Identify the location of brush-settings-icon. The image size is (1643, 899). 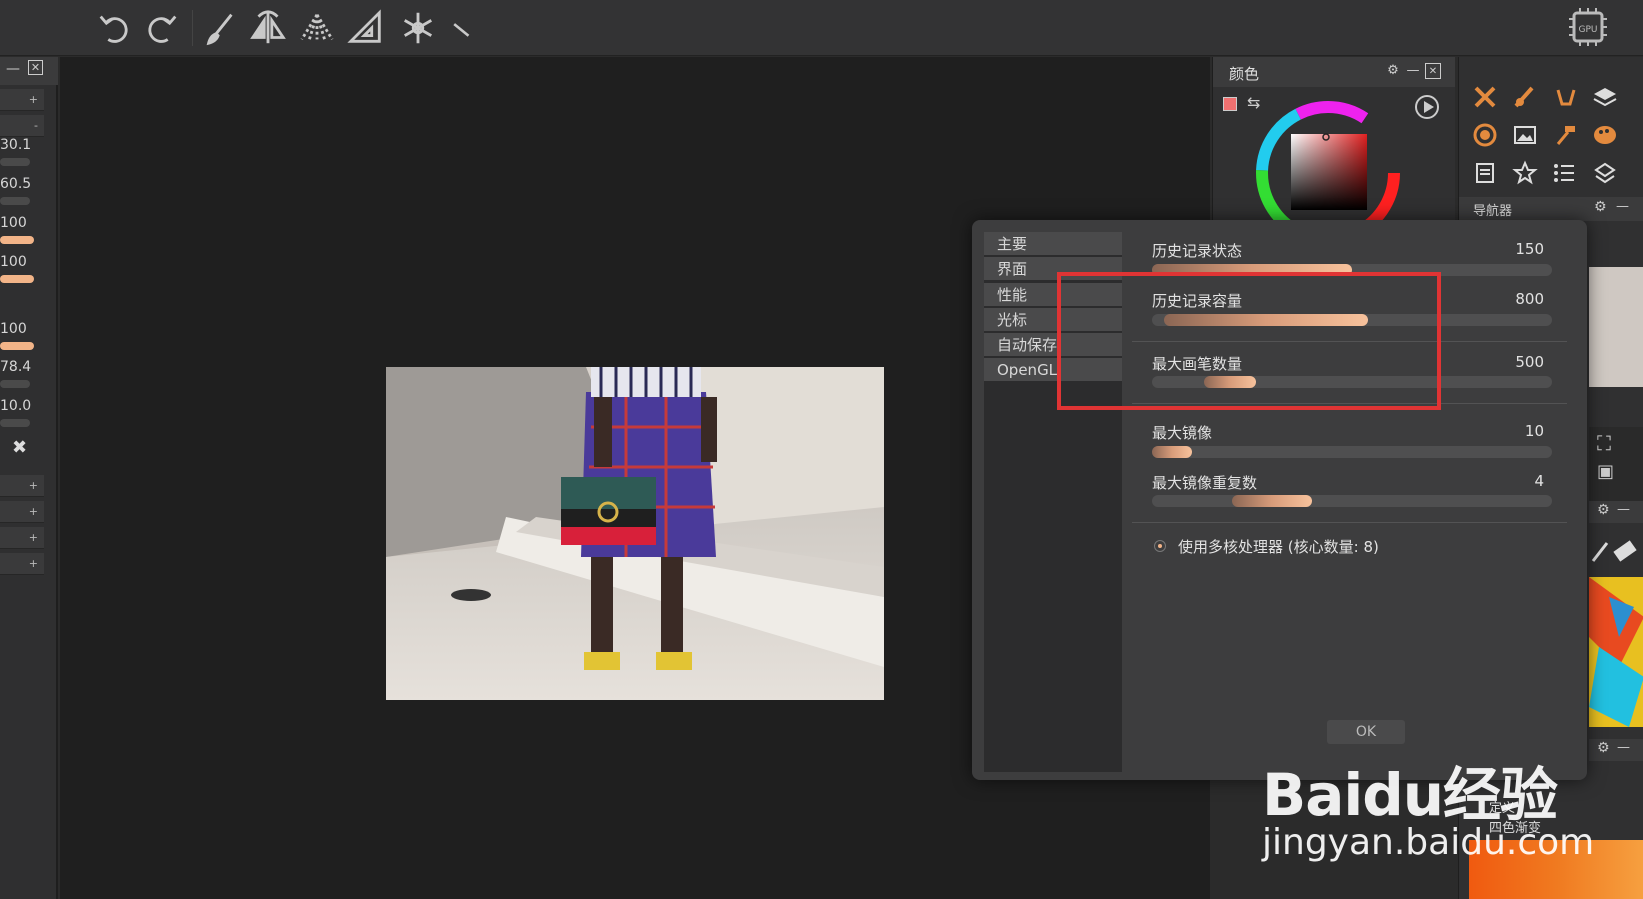
(1525, 97).